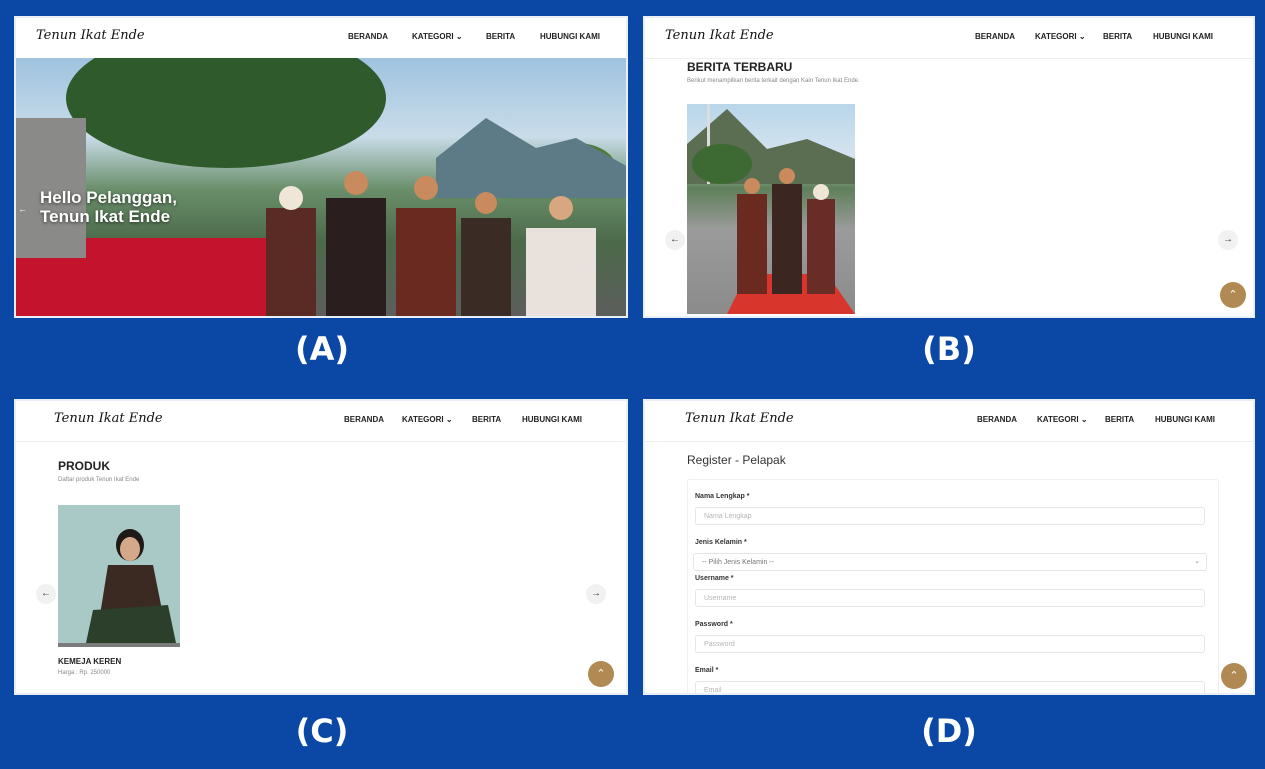 This screenshot has width=1265, height=769. I want to click on hero-heading: Hello Pelanggan, Tenun Ikat Ende, so click(108, 207).